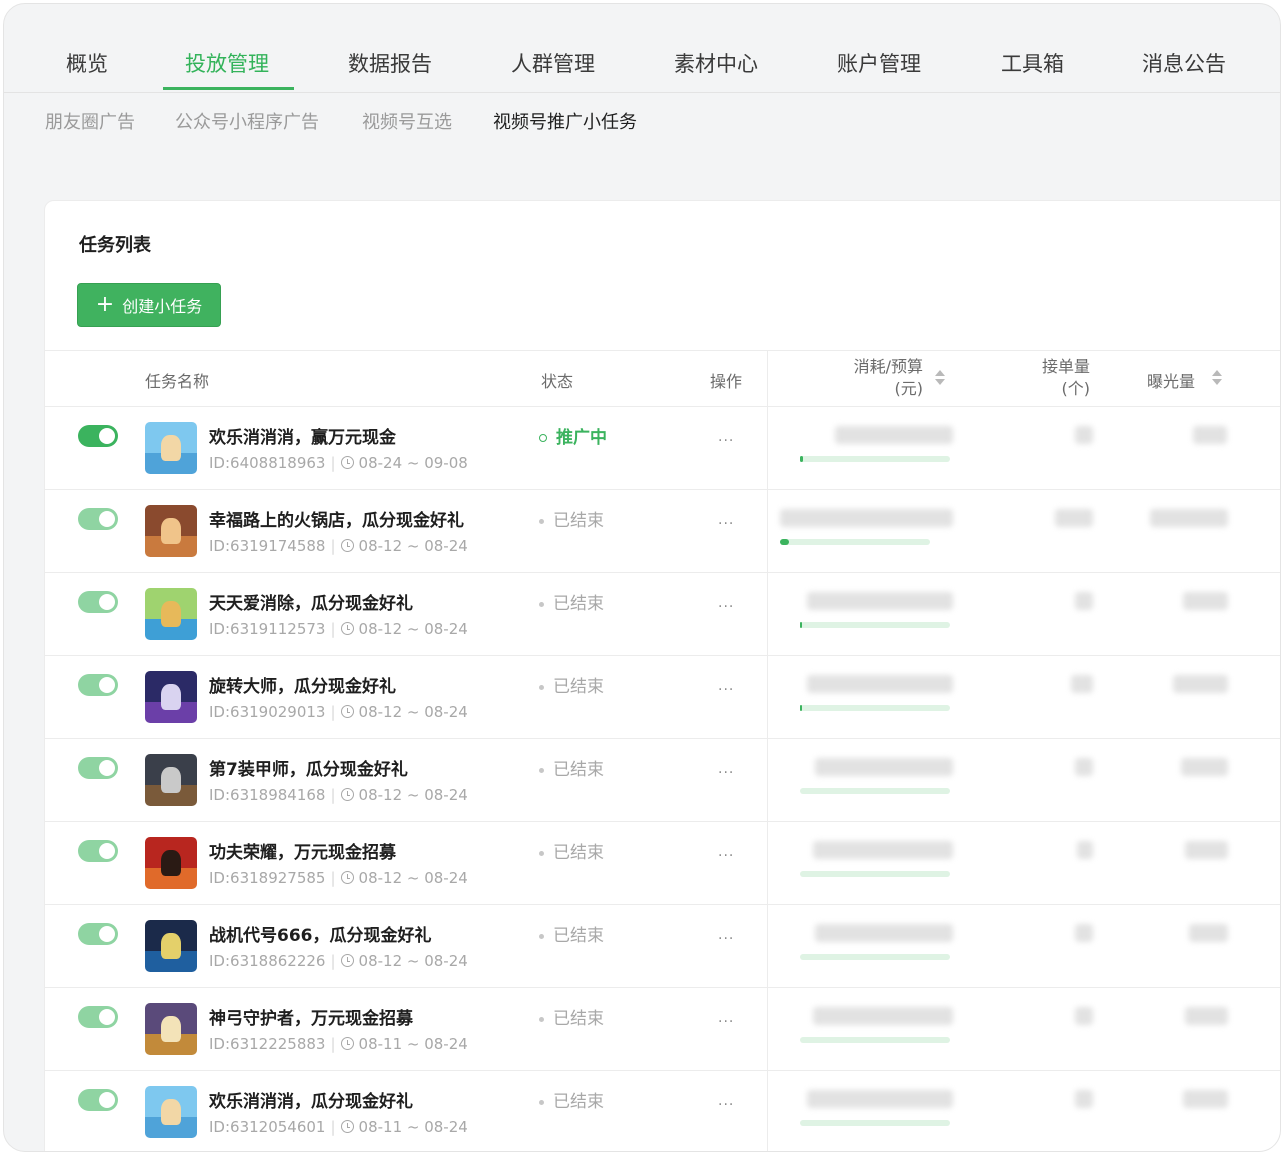  Describe the element at coordinates (320, 933) in the screenshot. I see `task-name: 战机代号666，瓜分现金好礼` at that location.